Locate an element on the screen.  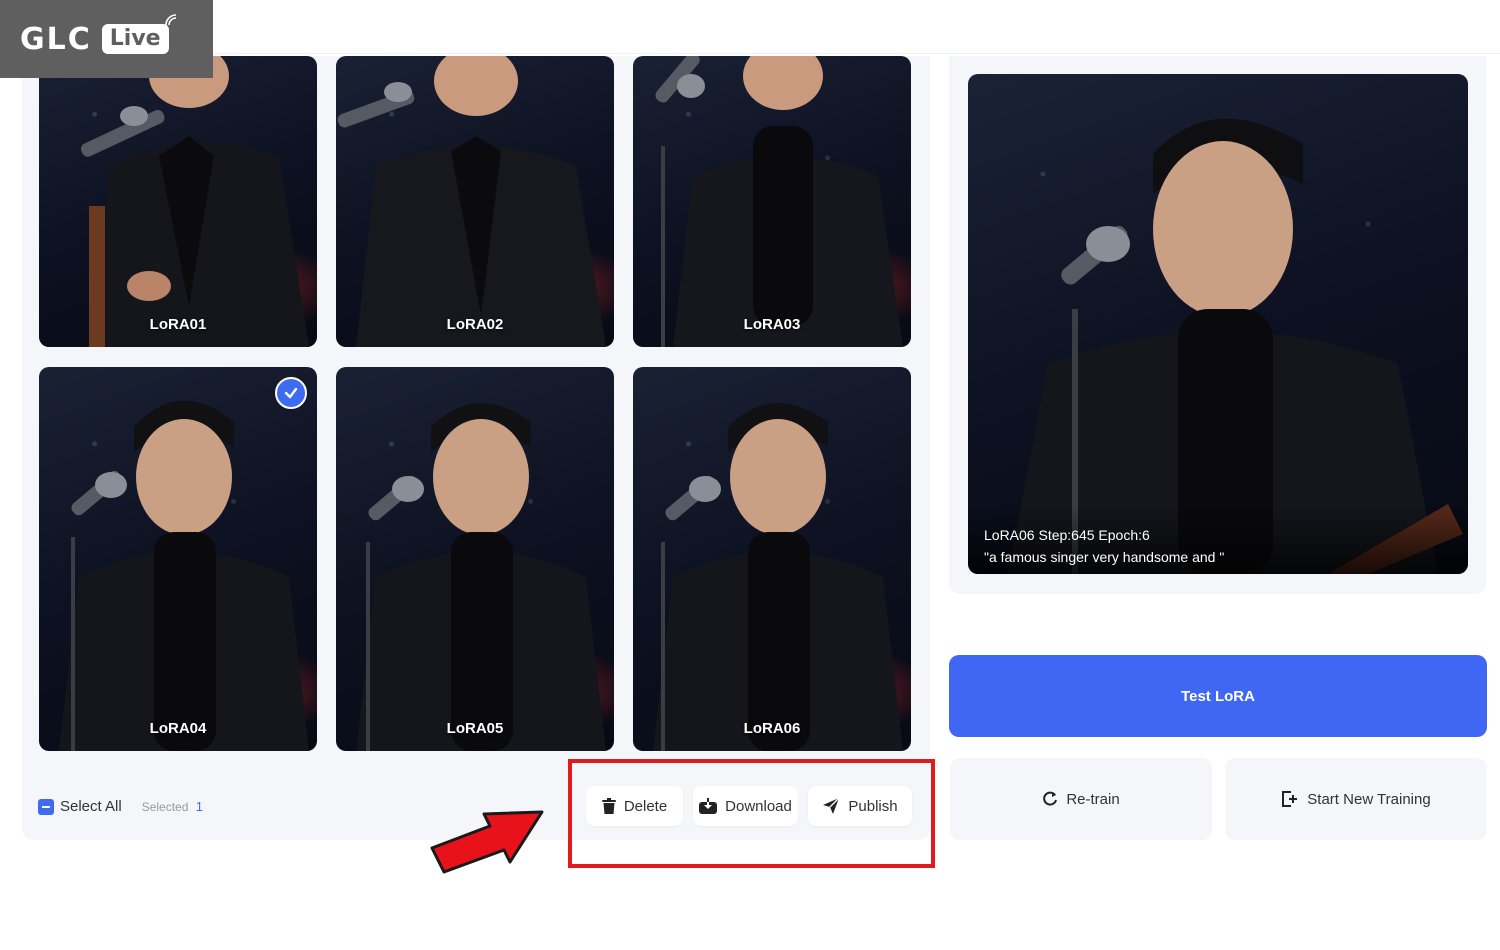
tile-label: LoRA06 is located at coordinates (772, 728).